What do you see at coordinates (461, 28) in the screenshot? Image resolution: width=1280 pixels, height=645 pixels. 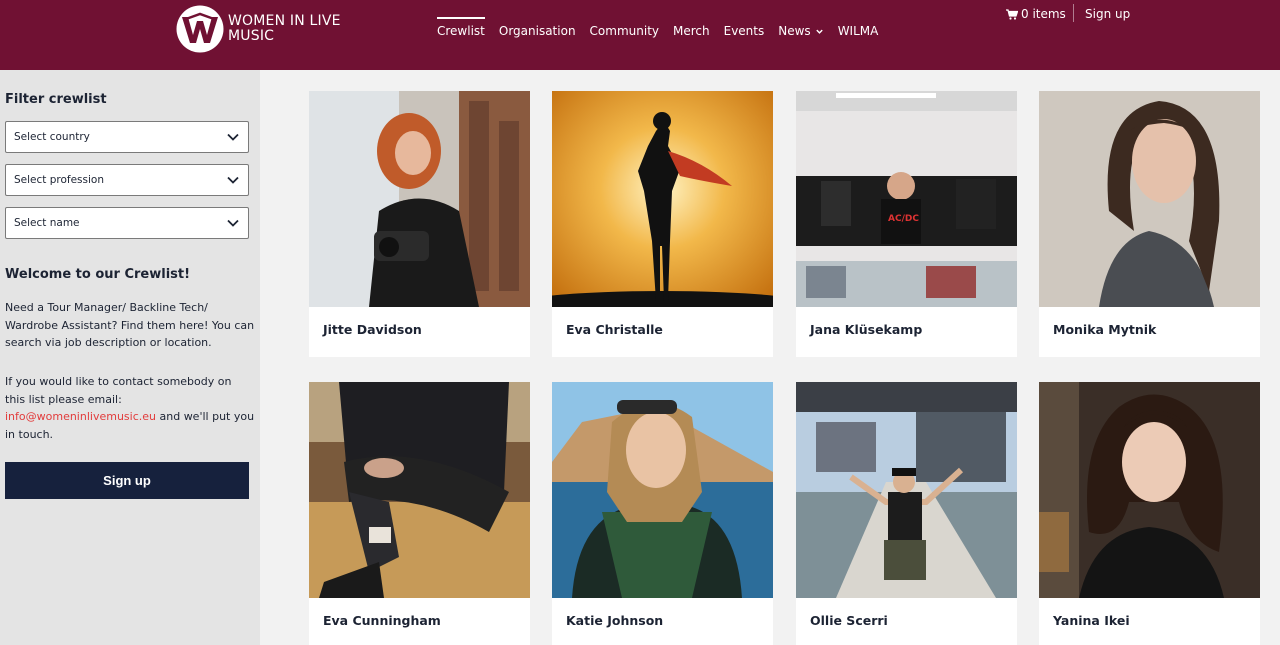 I see `nav-crewlist: Crewlist` at bounding box center [461, 28].